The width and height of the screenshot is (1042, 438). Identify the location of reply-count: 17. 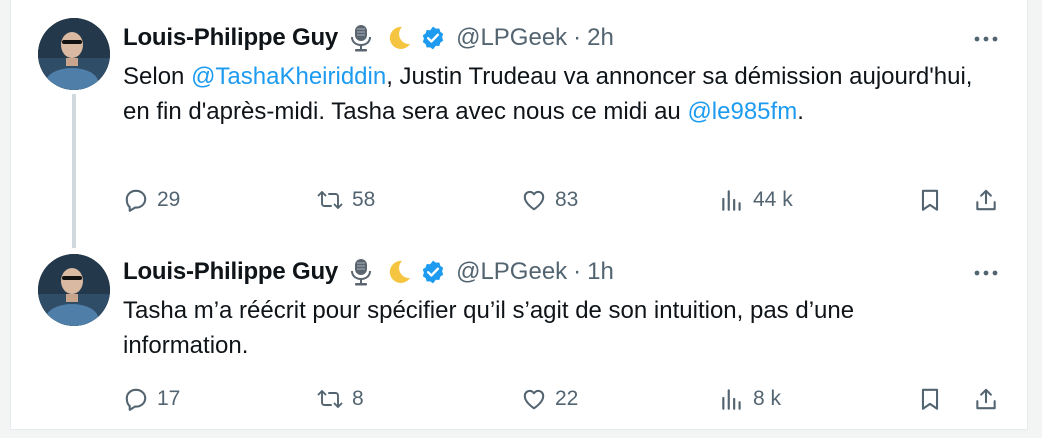
(169, 398).